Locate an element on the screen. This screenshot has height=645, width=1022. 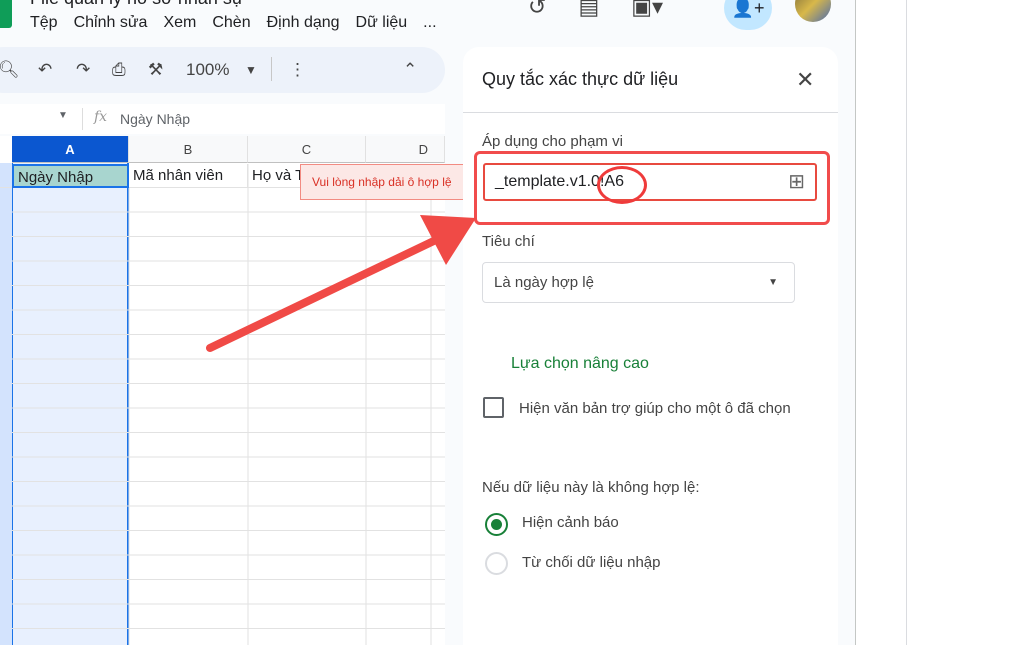
annotation-arrow is located at coordinates (341, 283).